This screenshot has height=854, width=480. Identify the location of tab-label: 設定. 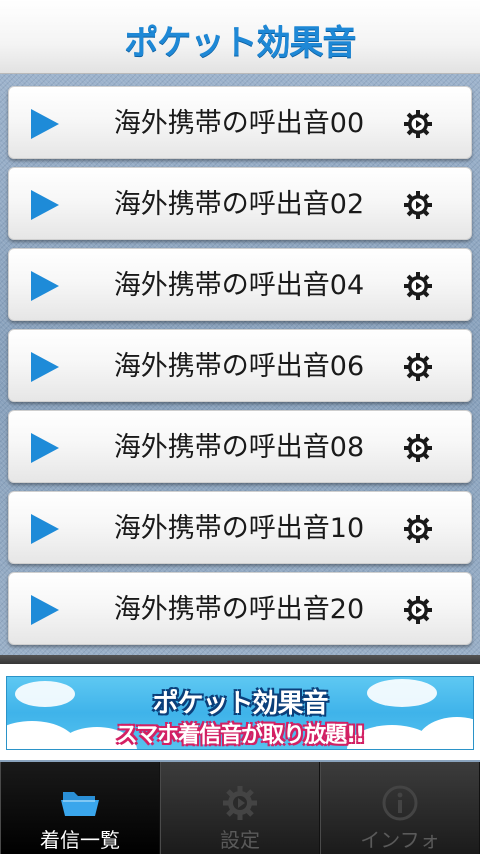
(240, 840).